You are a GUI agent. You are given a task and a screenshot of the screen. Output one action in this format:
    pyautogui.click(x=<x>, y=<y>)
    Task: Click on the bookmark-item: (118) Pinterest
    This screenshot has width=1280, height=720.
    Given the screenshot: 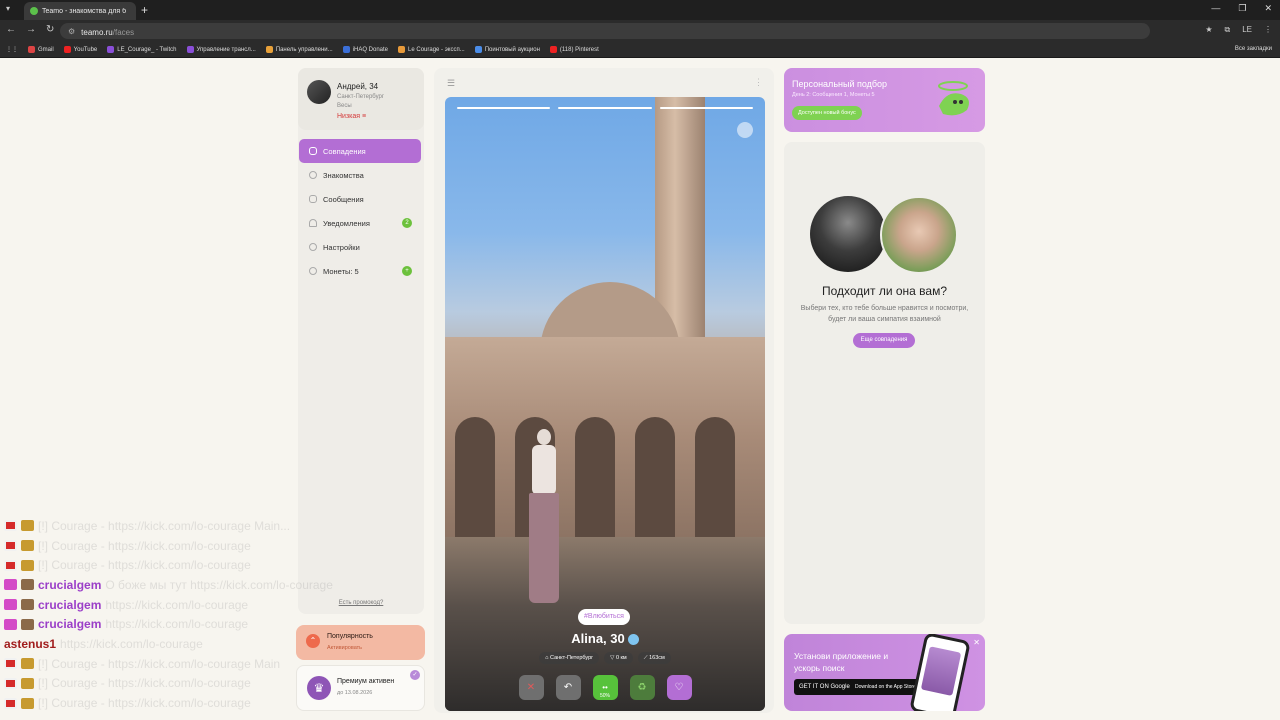 What is the action you would take?
    pyautogui.click(x=574, y=49)
    